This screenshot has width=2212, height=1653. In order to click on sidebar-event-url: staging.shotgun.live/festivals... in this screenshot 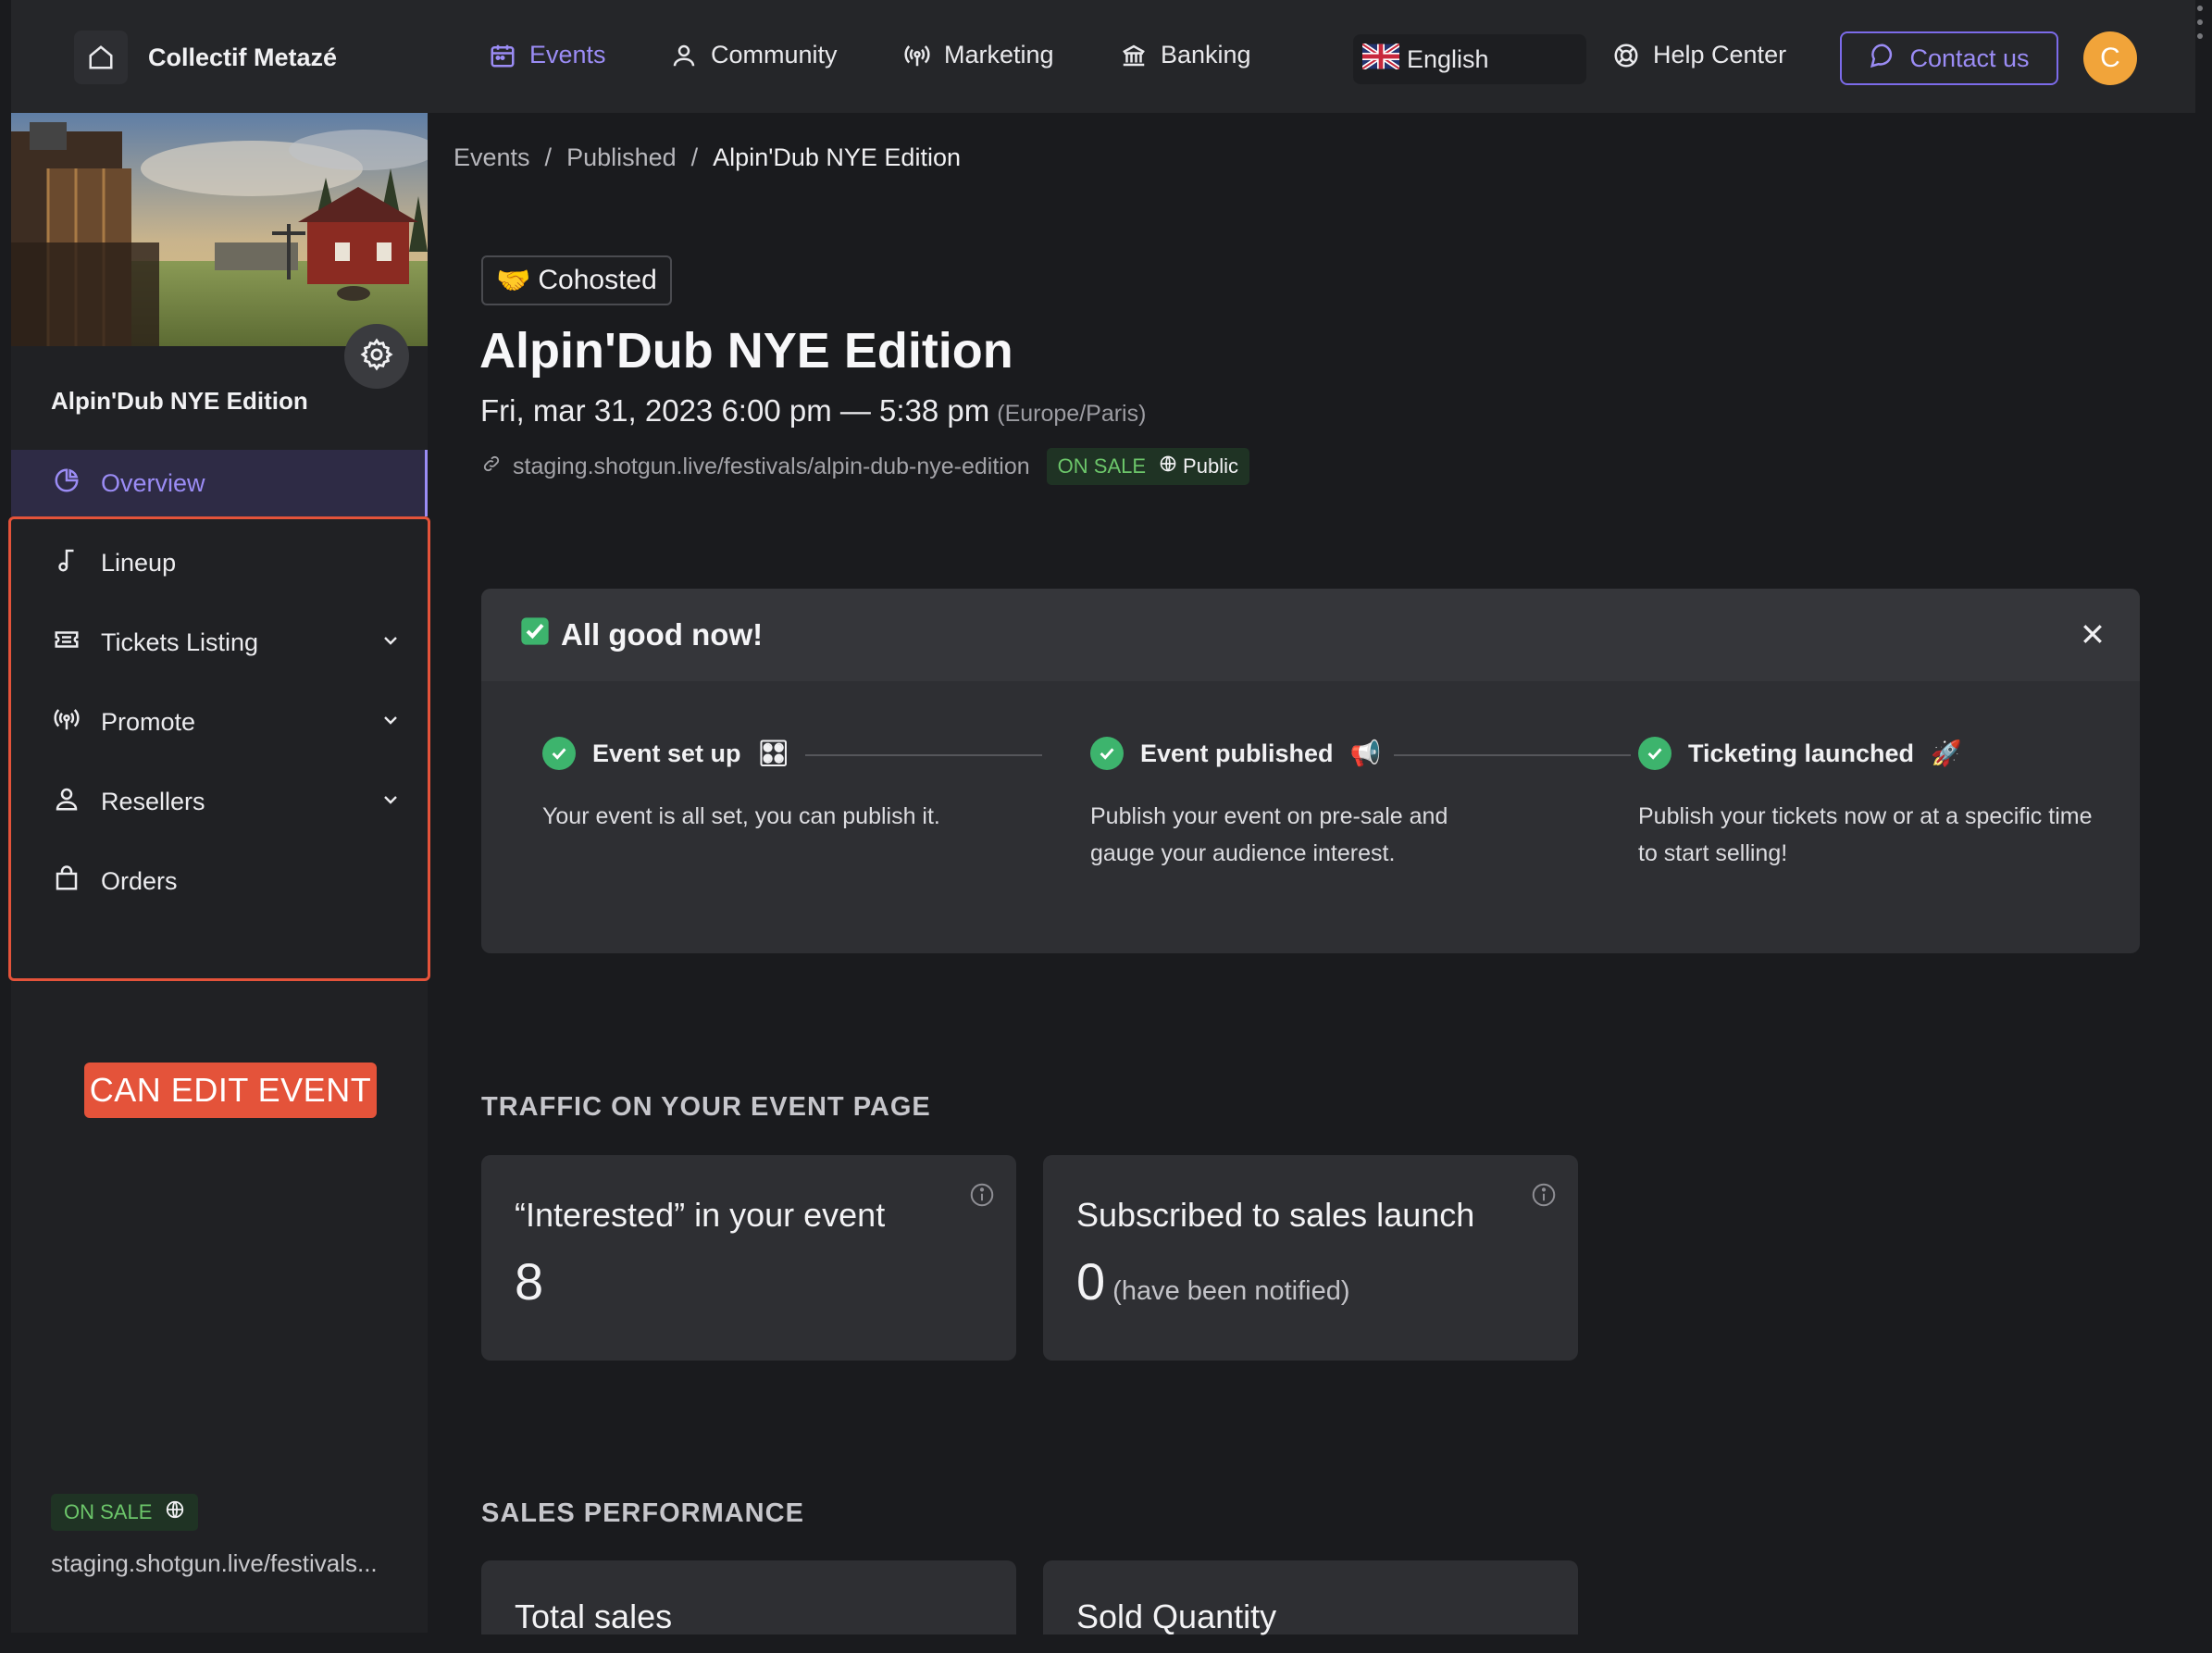, I will do `click(214, 1563)`.